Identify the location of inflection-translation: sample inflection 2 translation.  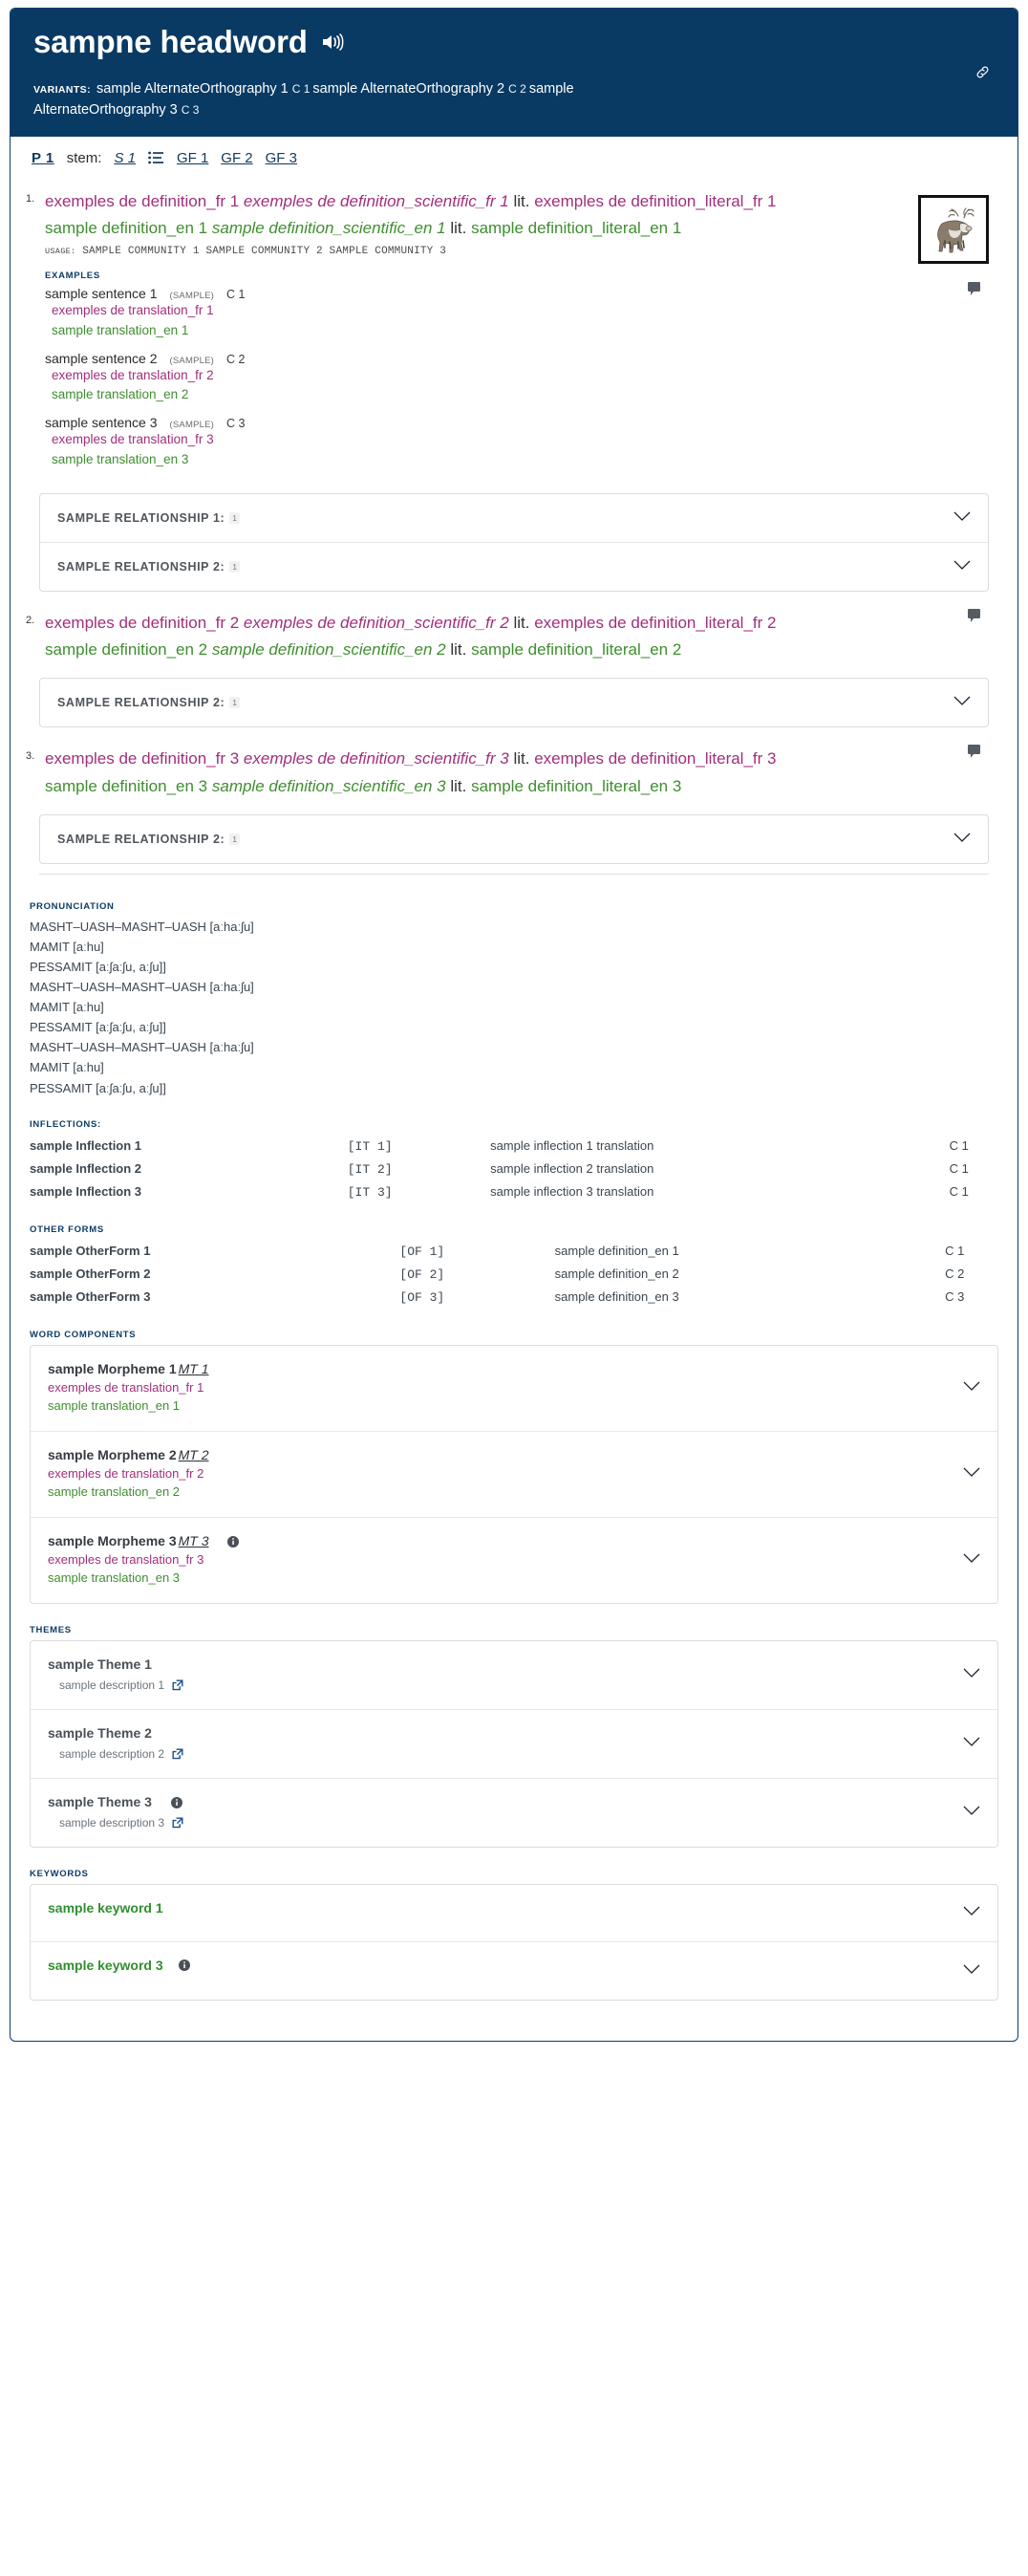
(572, 1168).